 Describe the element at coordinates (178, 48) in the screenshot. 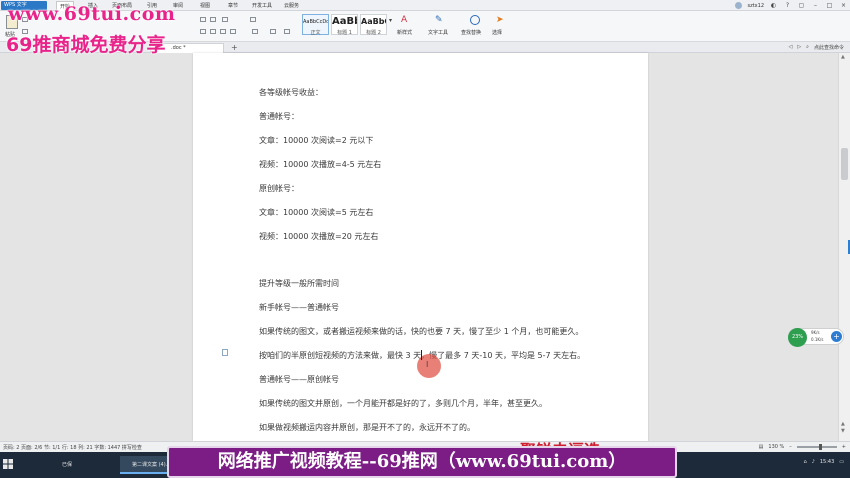

I see `document-tab-title: .doc *` at that location.